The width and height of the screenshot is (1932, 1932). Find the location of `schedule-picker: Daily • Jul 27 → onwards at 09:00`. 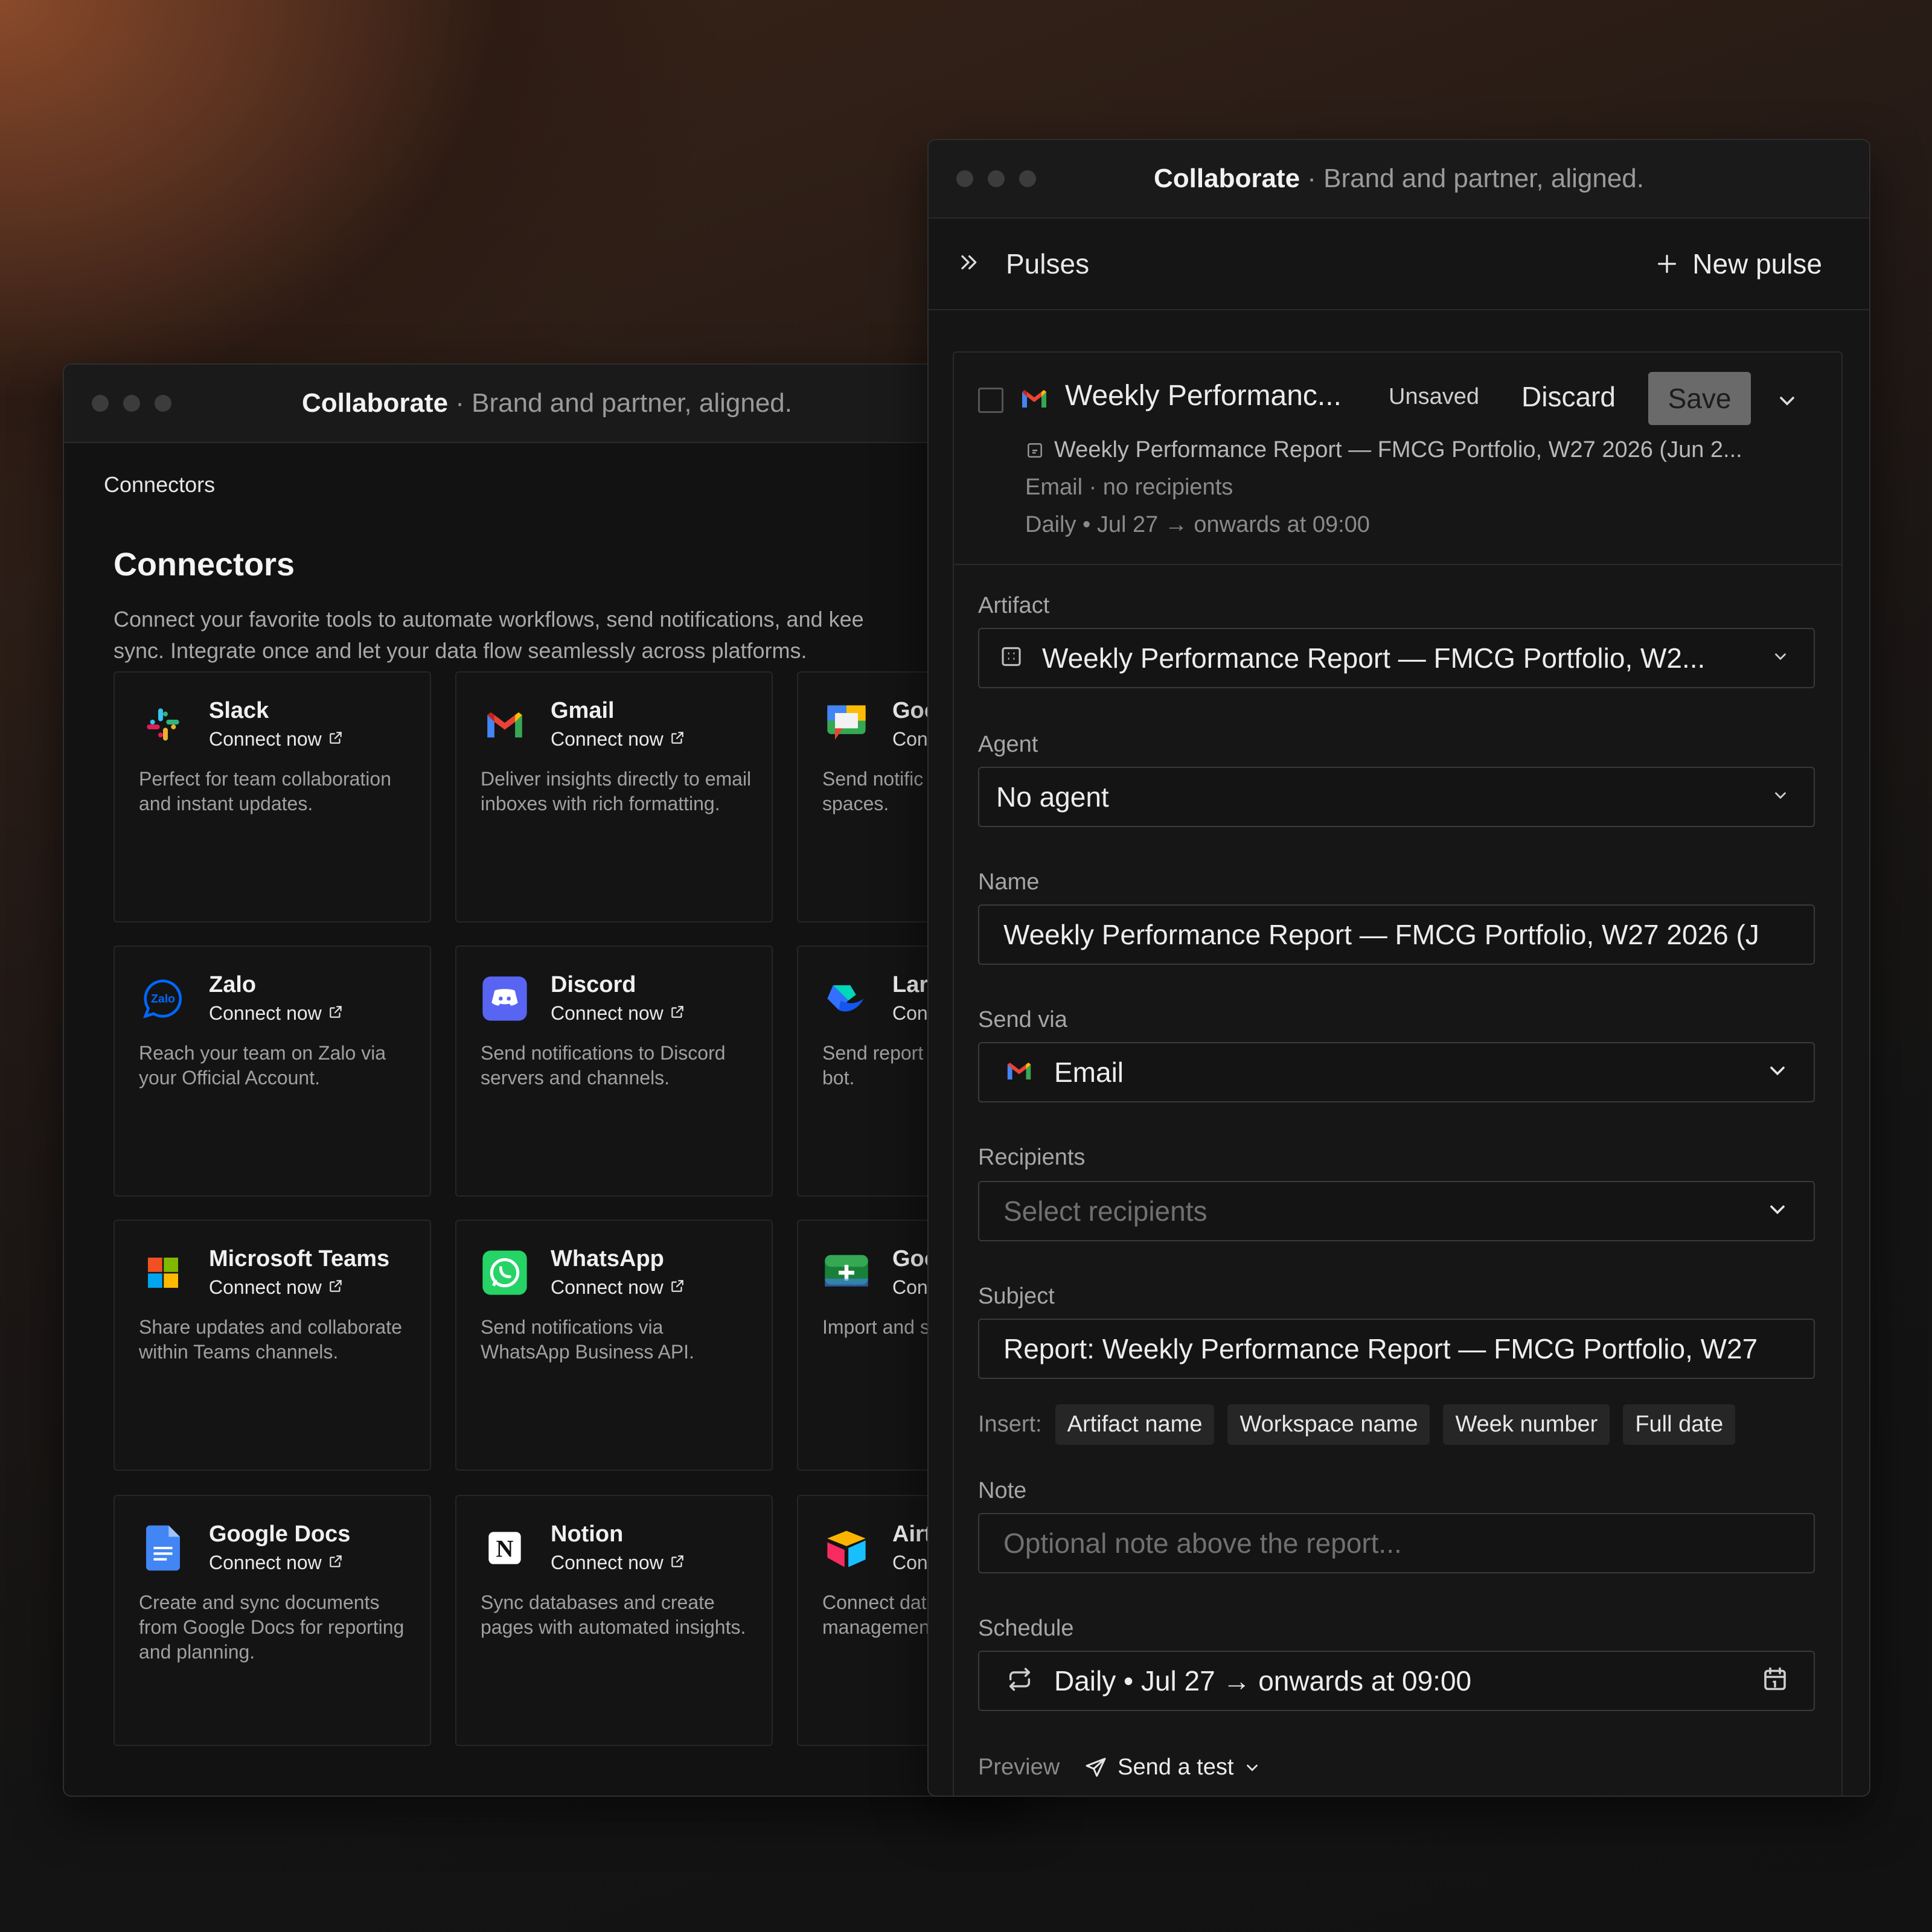

schedule-picker: Daily • Jul 27 → onwards at 09:00 is located at coordinates (1396, 1681).